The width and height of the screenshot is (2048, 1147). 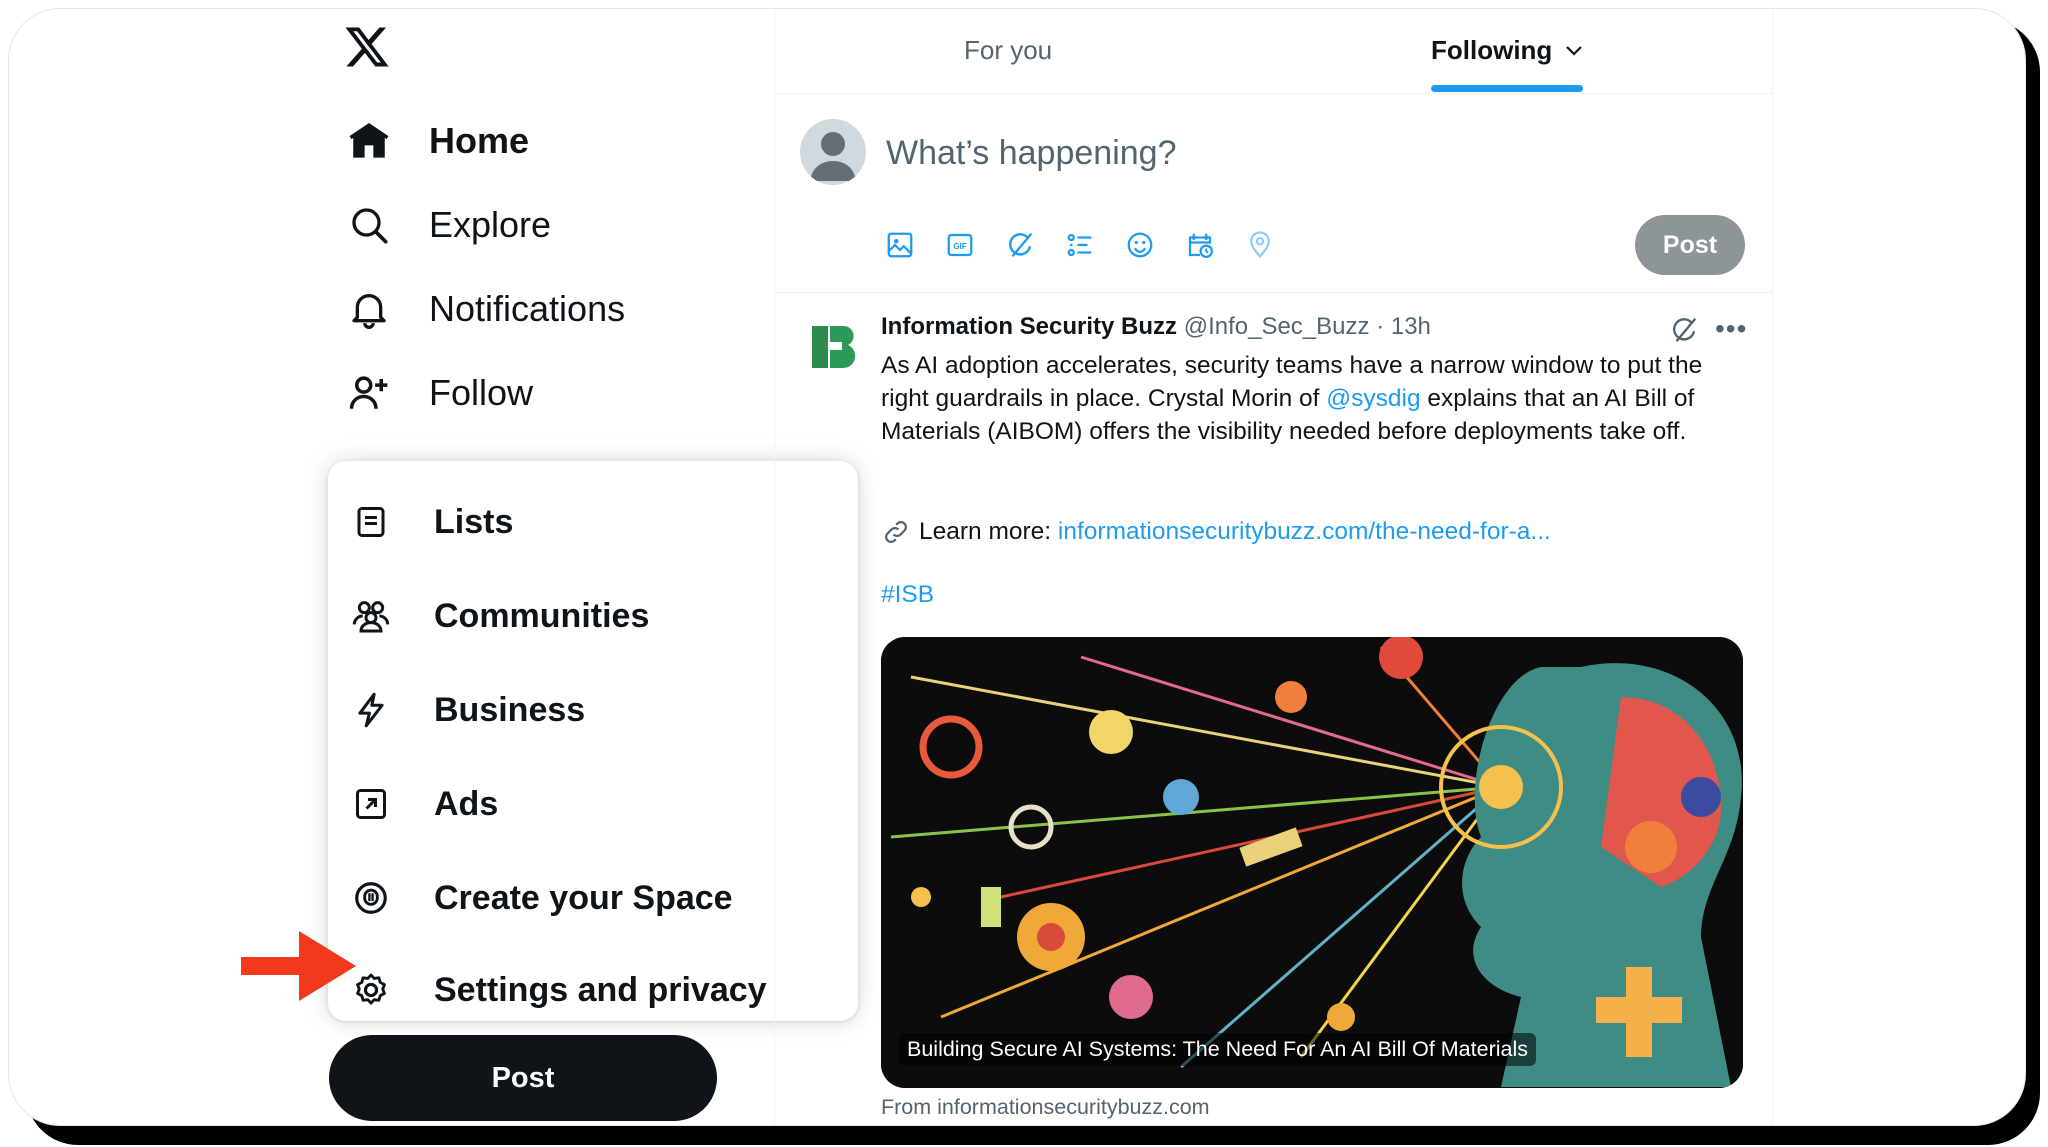 What do you see at coordinates (1045, 1107) in the screenshot?
I see `card-source: From informationsecuritybuzz.com` at bounding box center [1045, 1107].